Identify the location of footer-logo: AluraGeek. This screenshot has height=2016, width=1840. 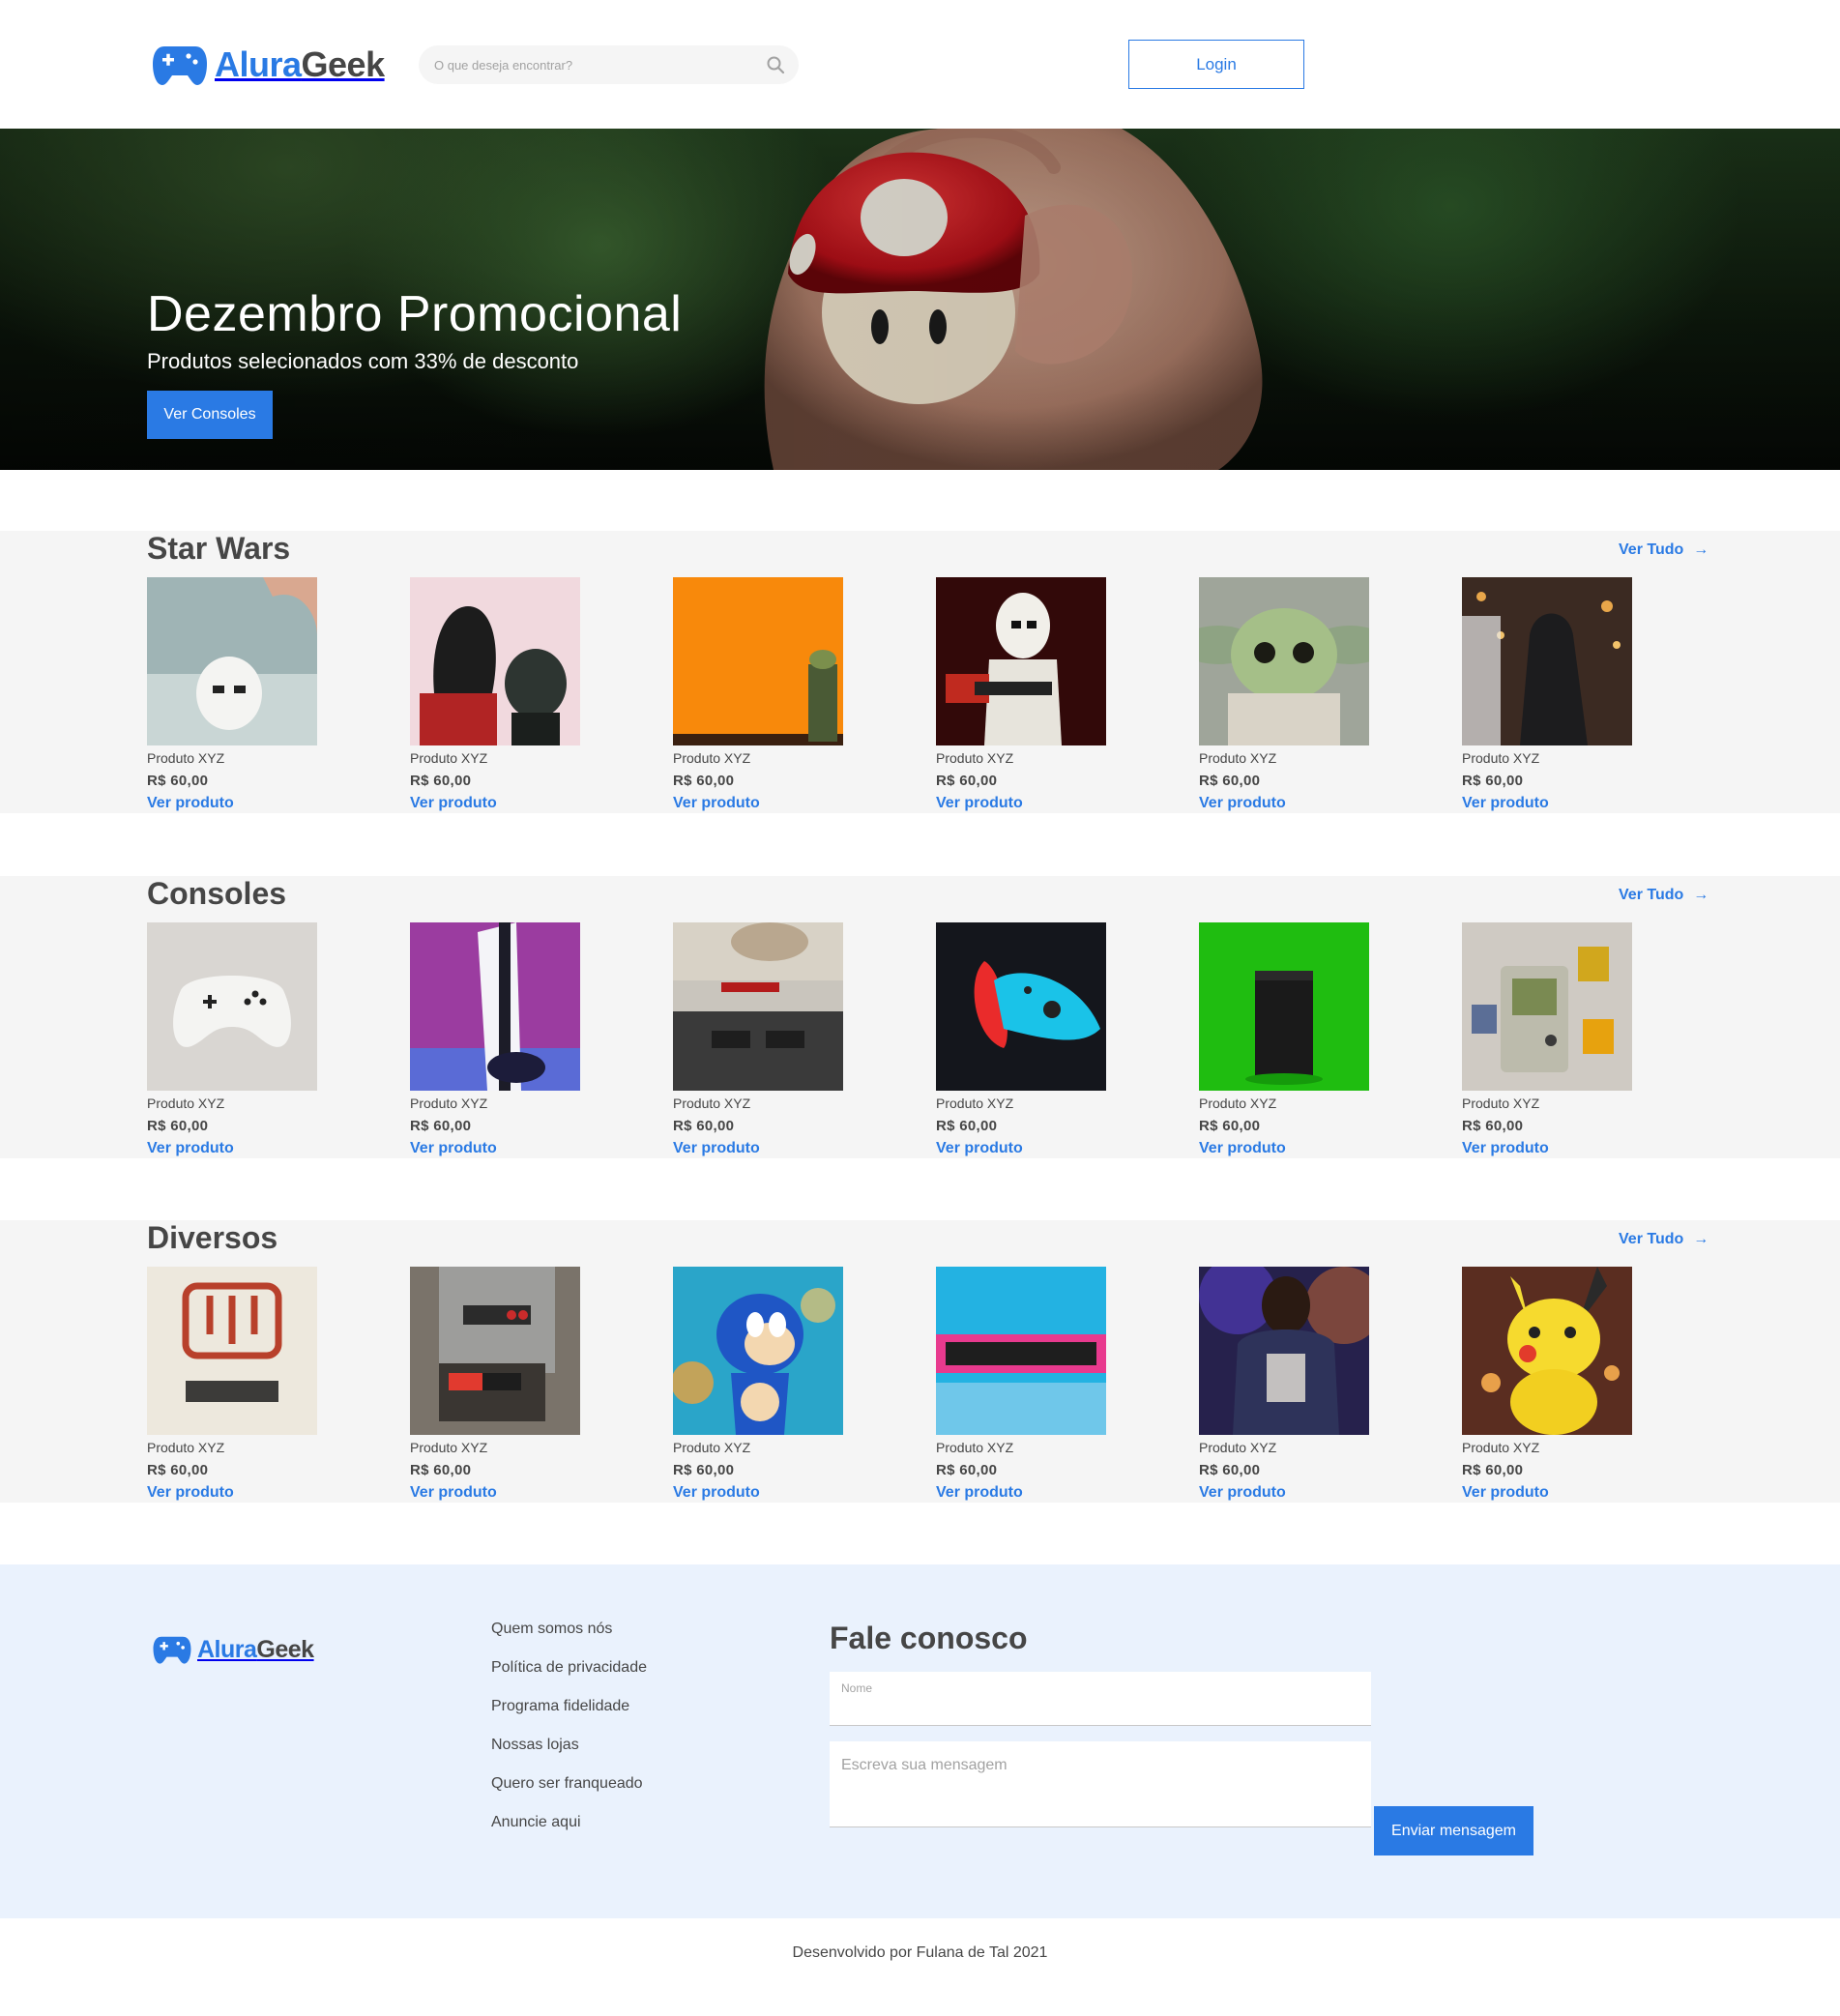
(233, 1649).